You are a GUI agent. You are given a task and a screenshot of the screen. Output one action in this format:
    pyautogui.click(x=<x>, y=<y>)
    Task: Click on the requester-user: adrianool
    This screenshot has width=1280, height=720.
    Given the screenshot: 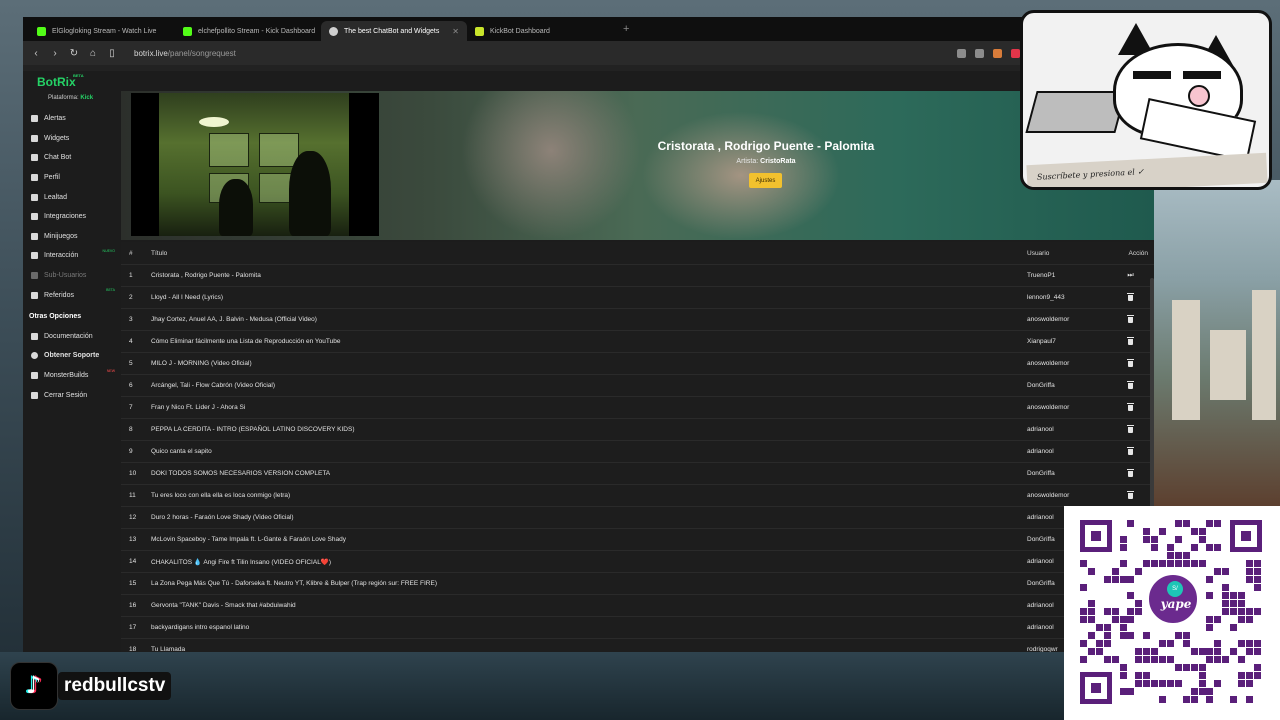 What is the action you would take?
    pyautogui.click(x=1040, y=451)
    